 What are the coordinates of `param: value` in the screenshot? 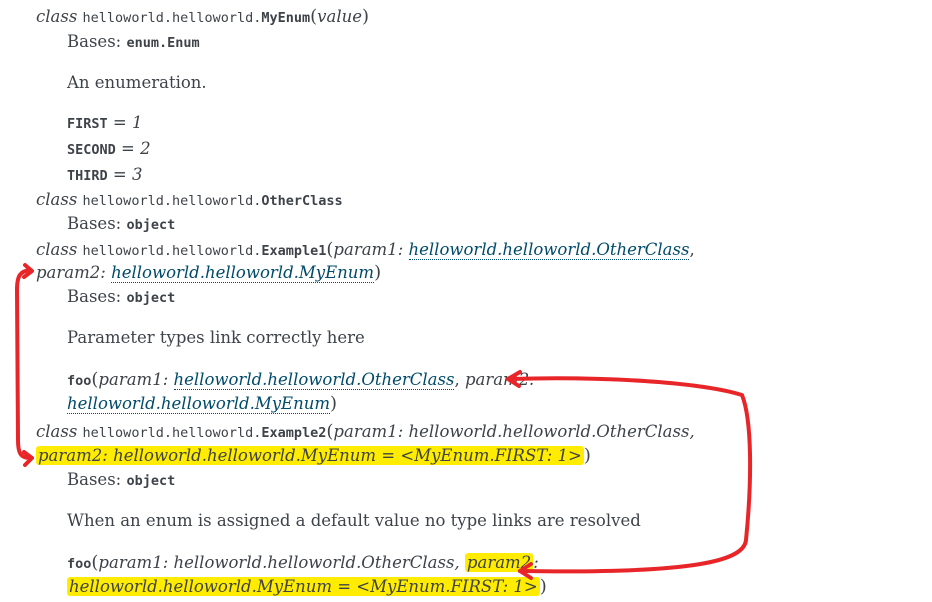 It's located at (339, 16).